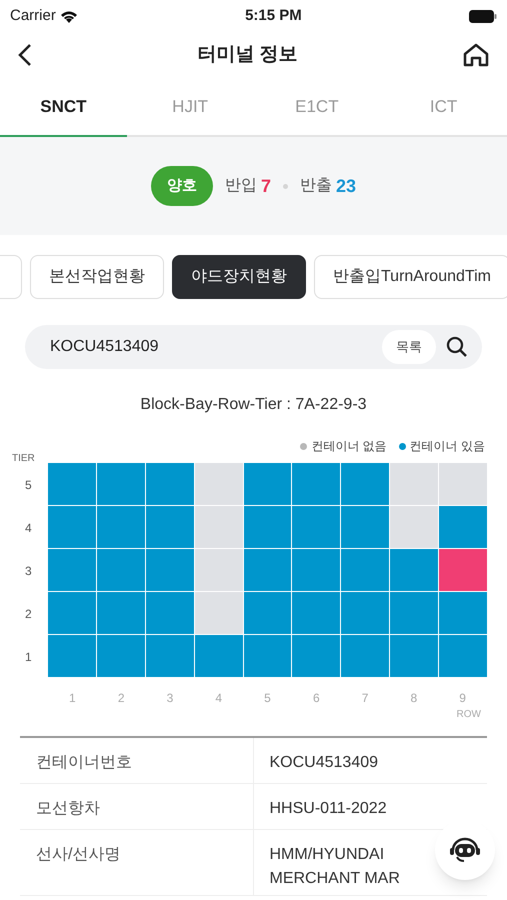 This screenshot has height=900, width=507. What do you see at coordinates (69, 16) in the screenshot?
I see `wifi-icon` at bounding box center [69, 16].